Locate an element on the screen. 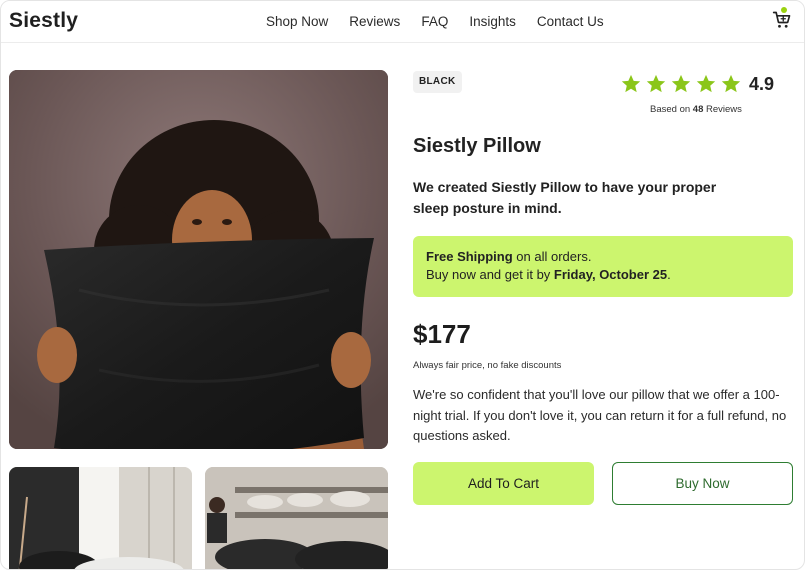  main-menu: Shop Now Reviews FAQ Insights Contact Us is located at coordinates (445, 21).